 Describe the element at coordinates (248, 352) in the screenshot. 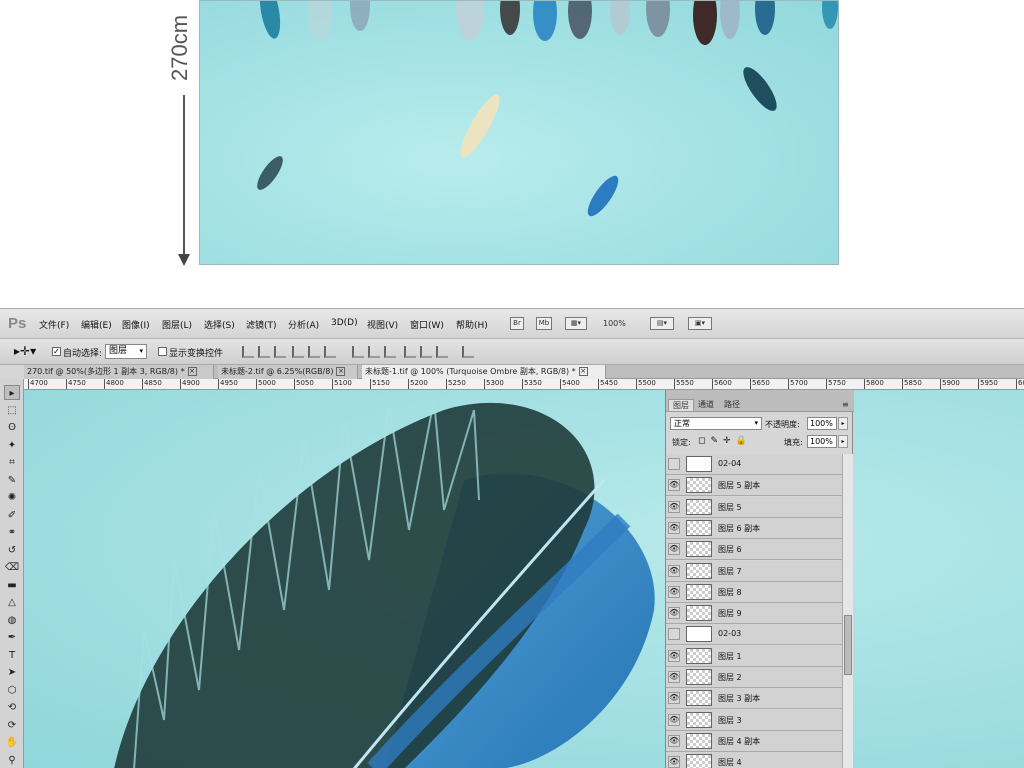

I see `align-top-icon` at that location.